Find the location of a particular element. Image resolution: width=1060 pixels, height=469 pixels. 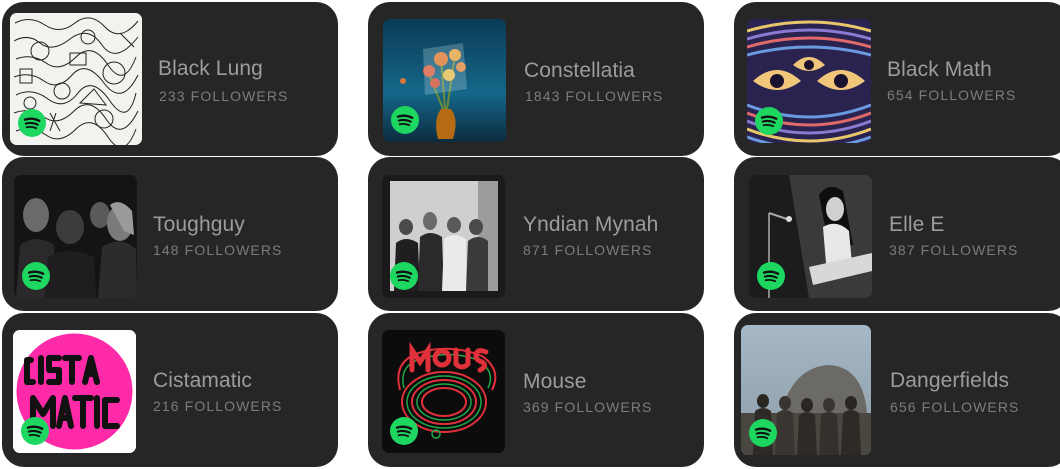

artist-name: Cistamatic is located at coordinates (202, 381).